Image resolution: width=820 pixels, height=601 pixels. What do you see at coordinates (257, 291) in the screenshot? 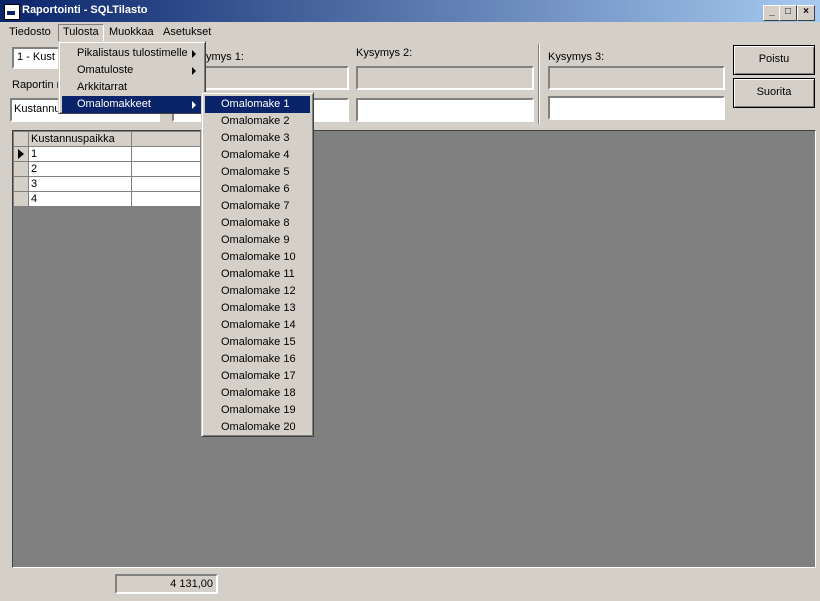
I see `menu-item-omalomake: Omalomake 12` at bounding box center [257, 291].